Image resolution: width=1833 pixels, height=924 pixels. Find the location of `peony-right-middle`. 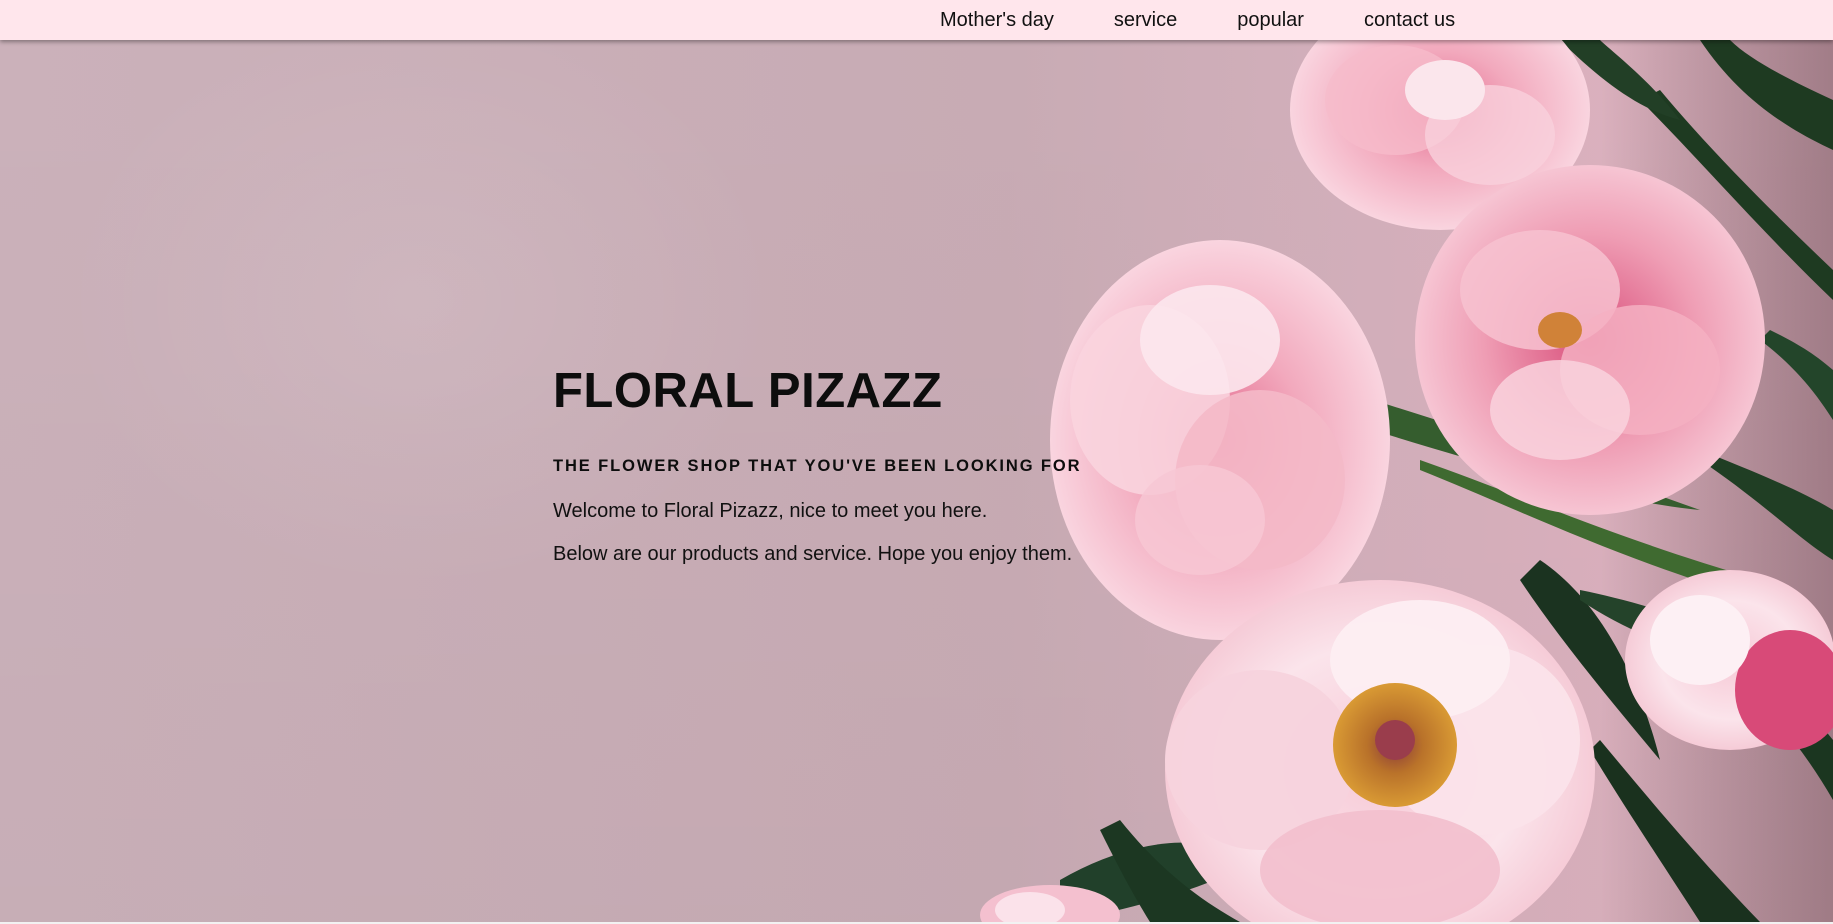

peony-right-middle is located at coordinates (1590, 340).